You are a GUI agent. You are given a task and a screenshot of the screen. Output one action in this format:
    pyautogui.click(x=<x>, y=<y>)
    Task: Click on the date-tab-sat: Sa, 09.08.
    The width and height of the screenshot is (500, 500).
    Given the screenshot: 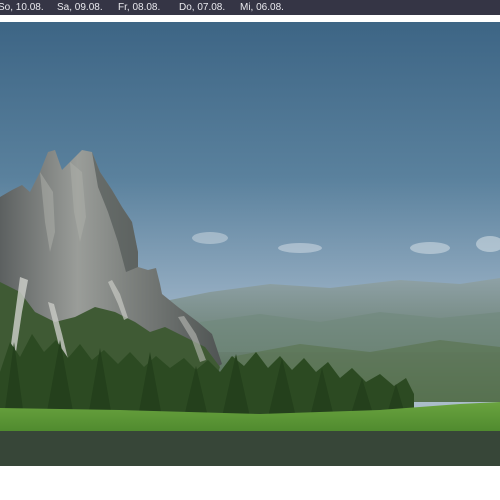 What is the action you would take?
    pyautogui.click(x=80, y=7)
    